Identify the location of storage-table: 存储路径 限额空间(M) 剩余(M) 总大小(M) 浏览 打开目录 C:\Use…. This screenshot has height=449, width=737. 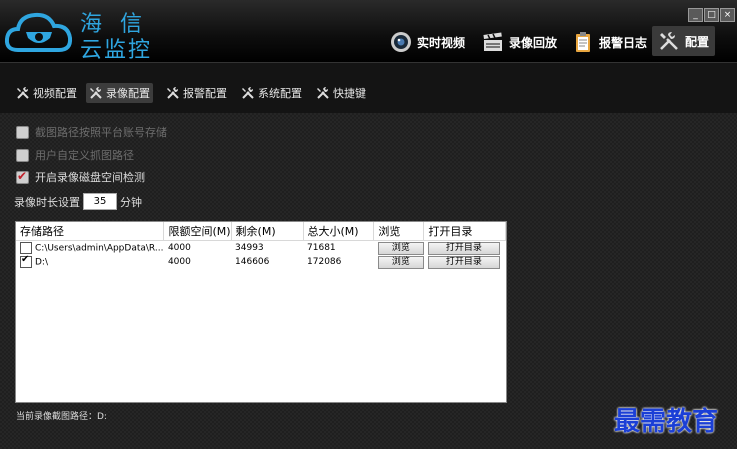
(261, 245).